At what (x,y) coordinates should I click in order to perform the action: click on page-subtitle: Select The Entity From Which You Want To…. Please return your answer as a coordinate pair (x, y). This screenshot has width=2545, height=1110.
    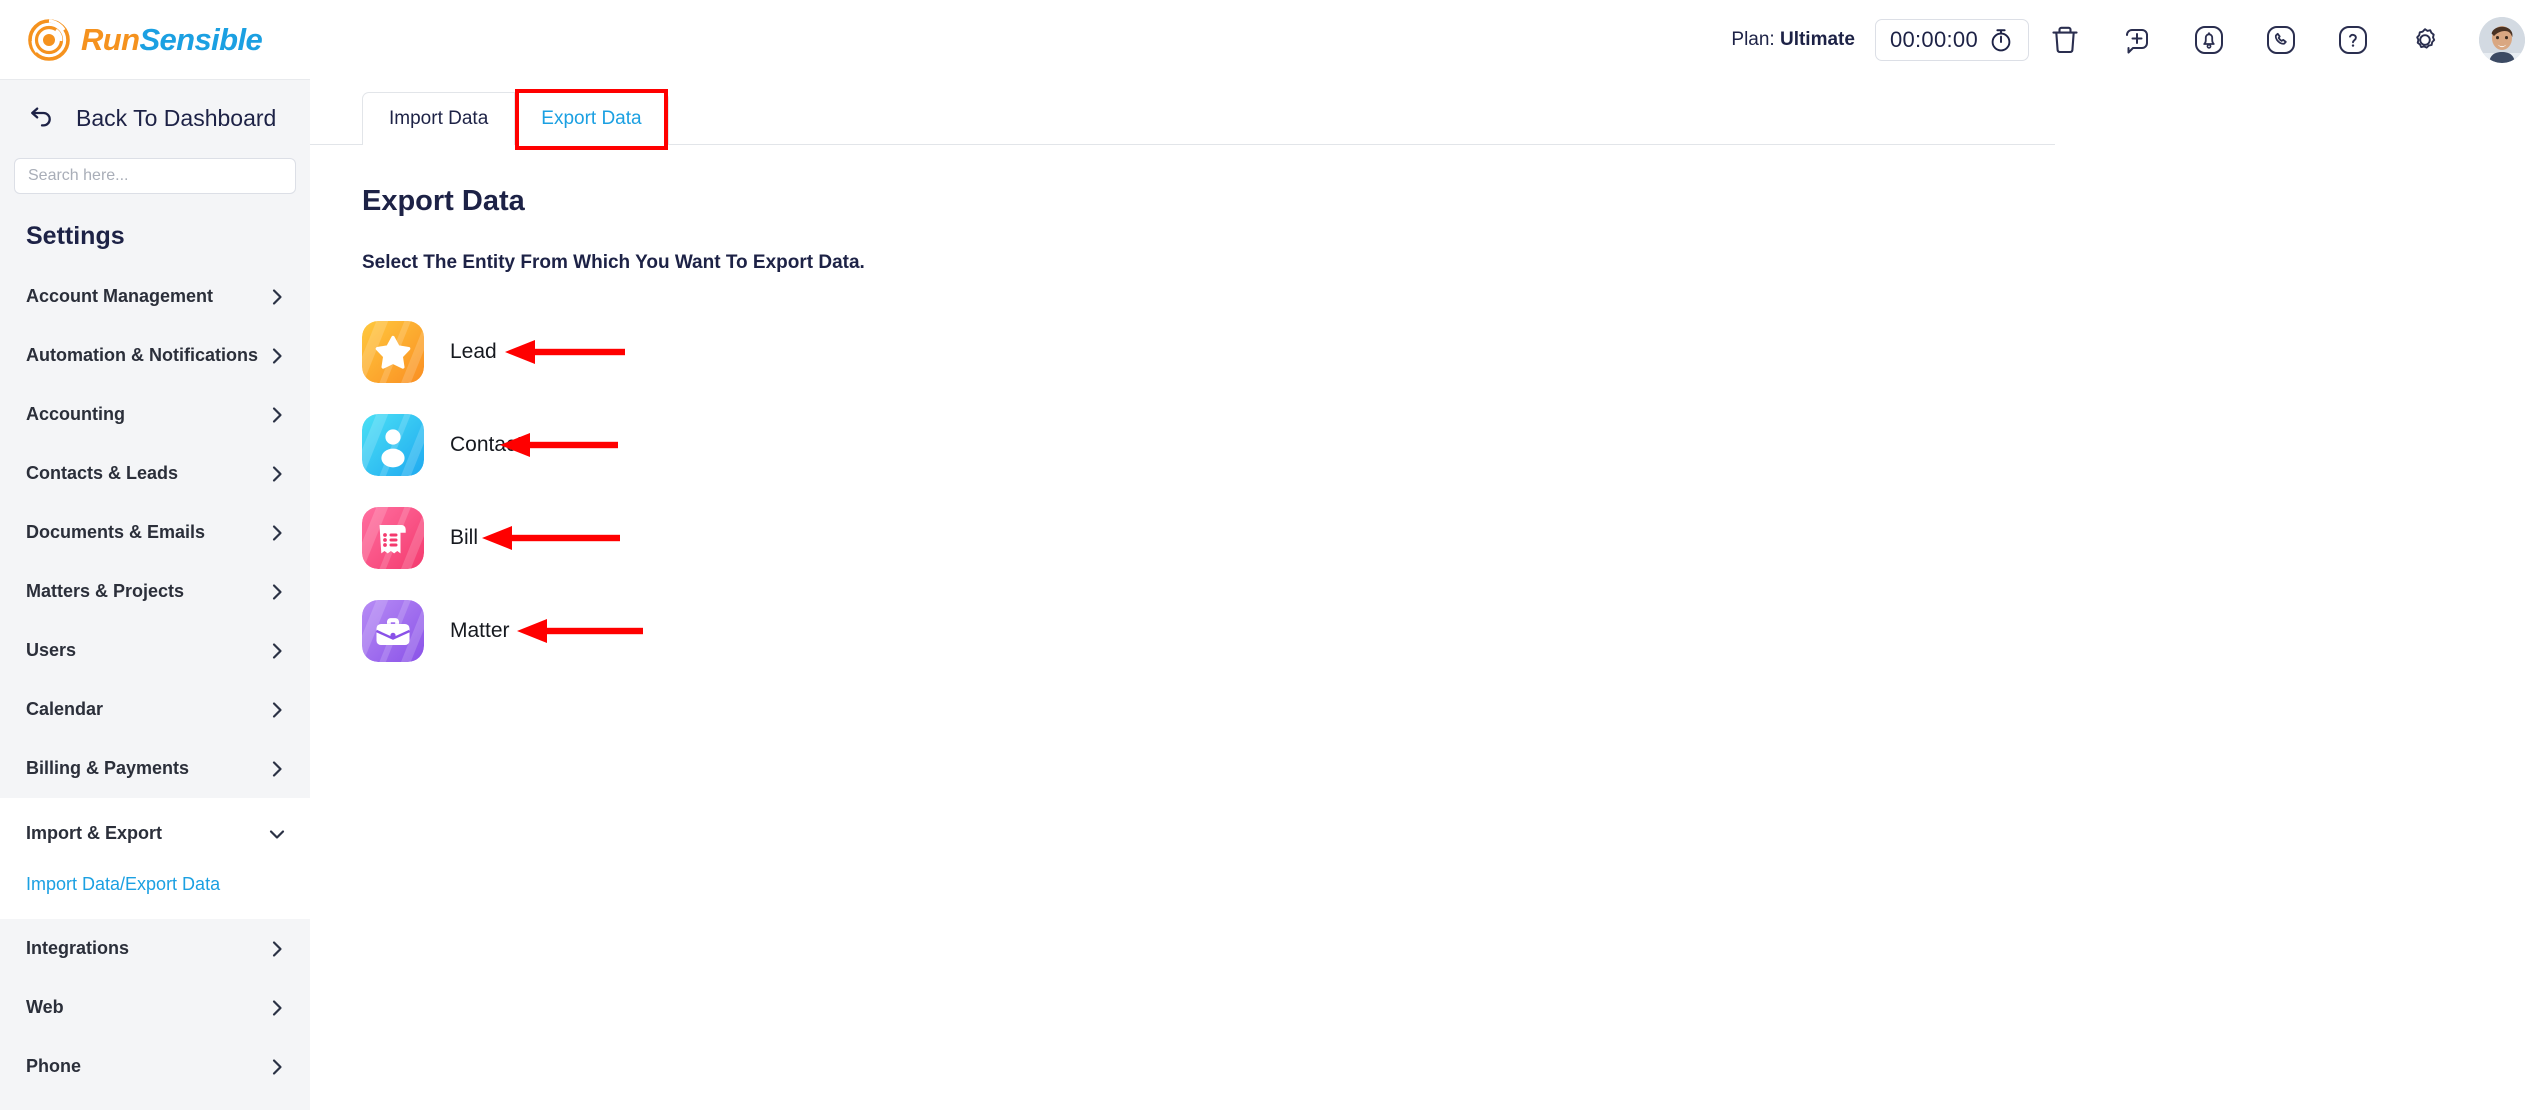
    Looking at the image, I should click on (613, 262).